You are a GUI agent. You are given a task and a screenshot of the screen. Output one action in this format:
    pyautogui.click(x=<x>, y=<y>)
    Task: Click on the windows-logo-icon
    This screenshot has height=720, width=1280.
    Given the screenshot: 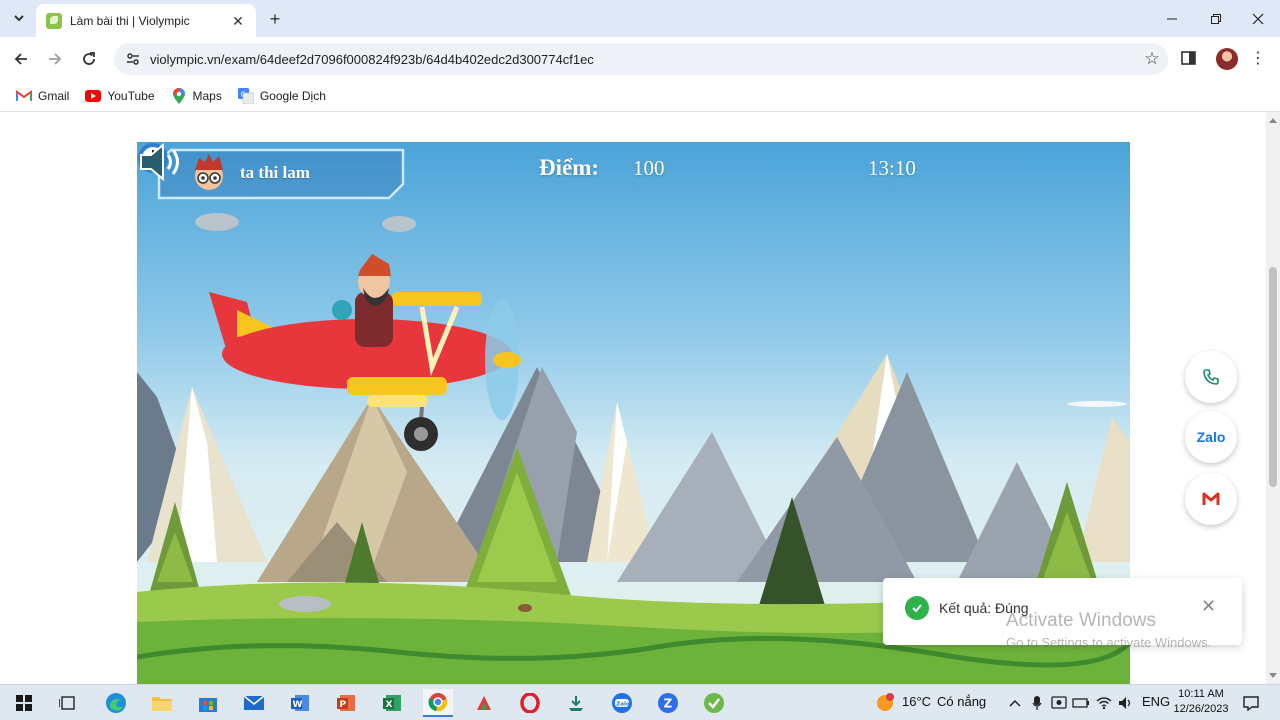 What is the action you would take?
    pyautogui.click(x=24, y=703)
    